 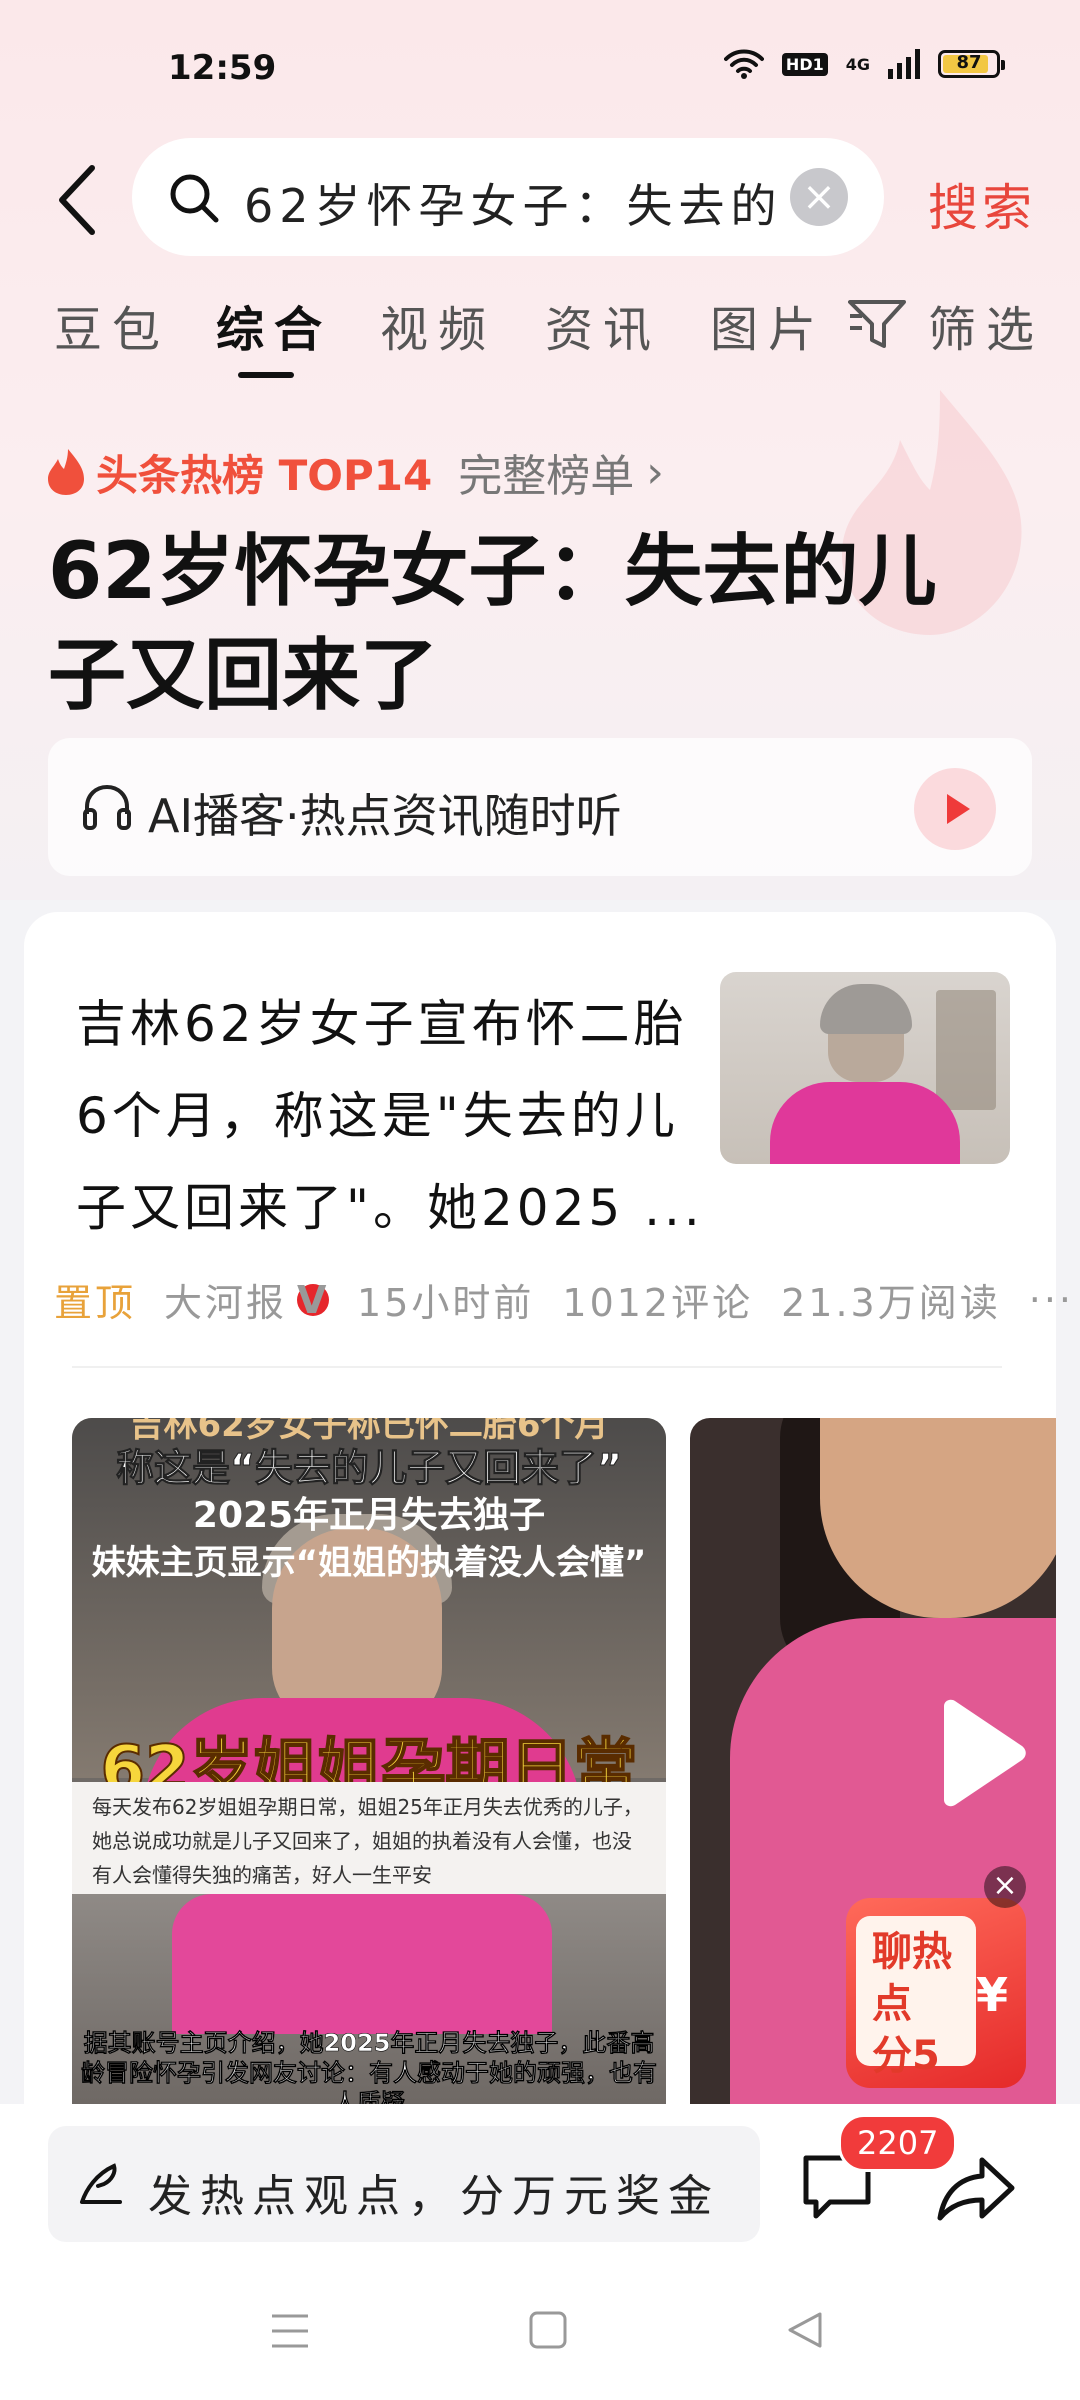 I want to click on filter-icon, so click(x=877, y=325).